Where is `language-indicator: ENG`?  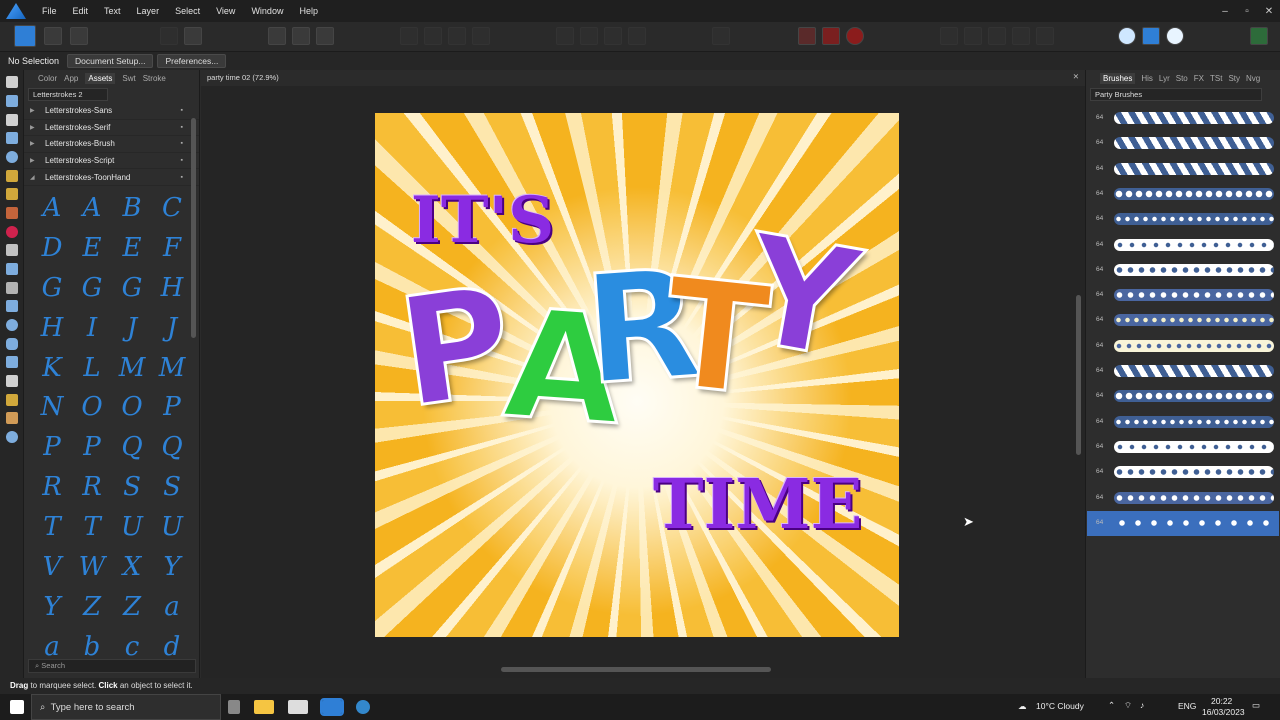
language-indicator: ENG is located at coordinates (1187, 706).